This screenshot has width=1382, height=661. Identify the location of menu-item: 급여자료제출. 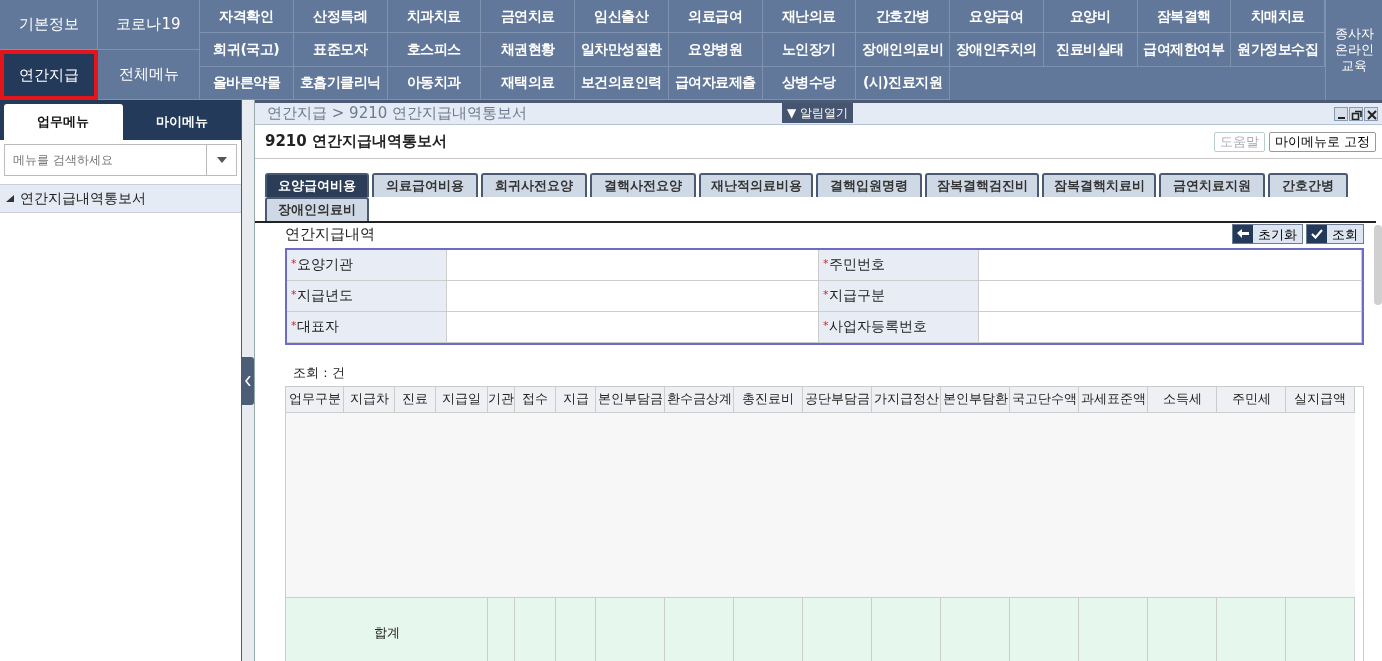
(715, 83).